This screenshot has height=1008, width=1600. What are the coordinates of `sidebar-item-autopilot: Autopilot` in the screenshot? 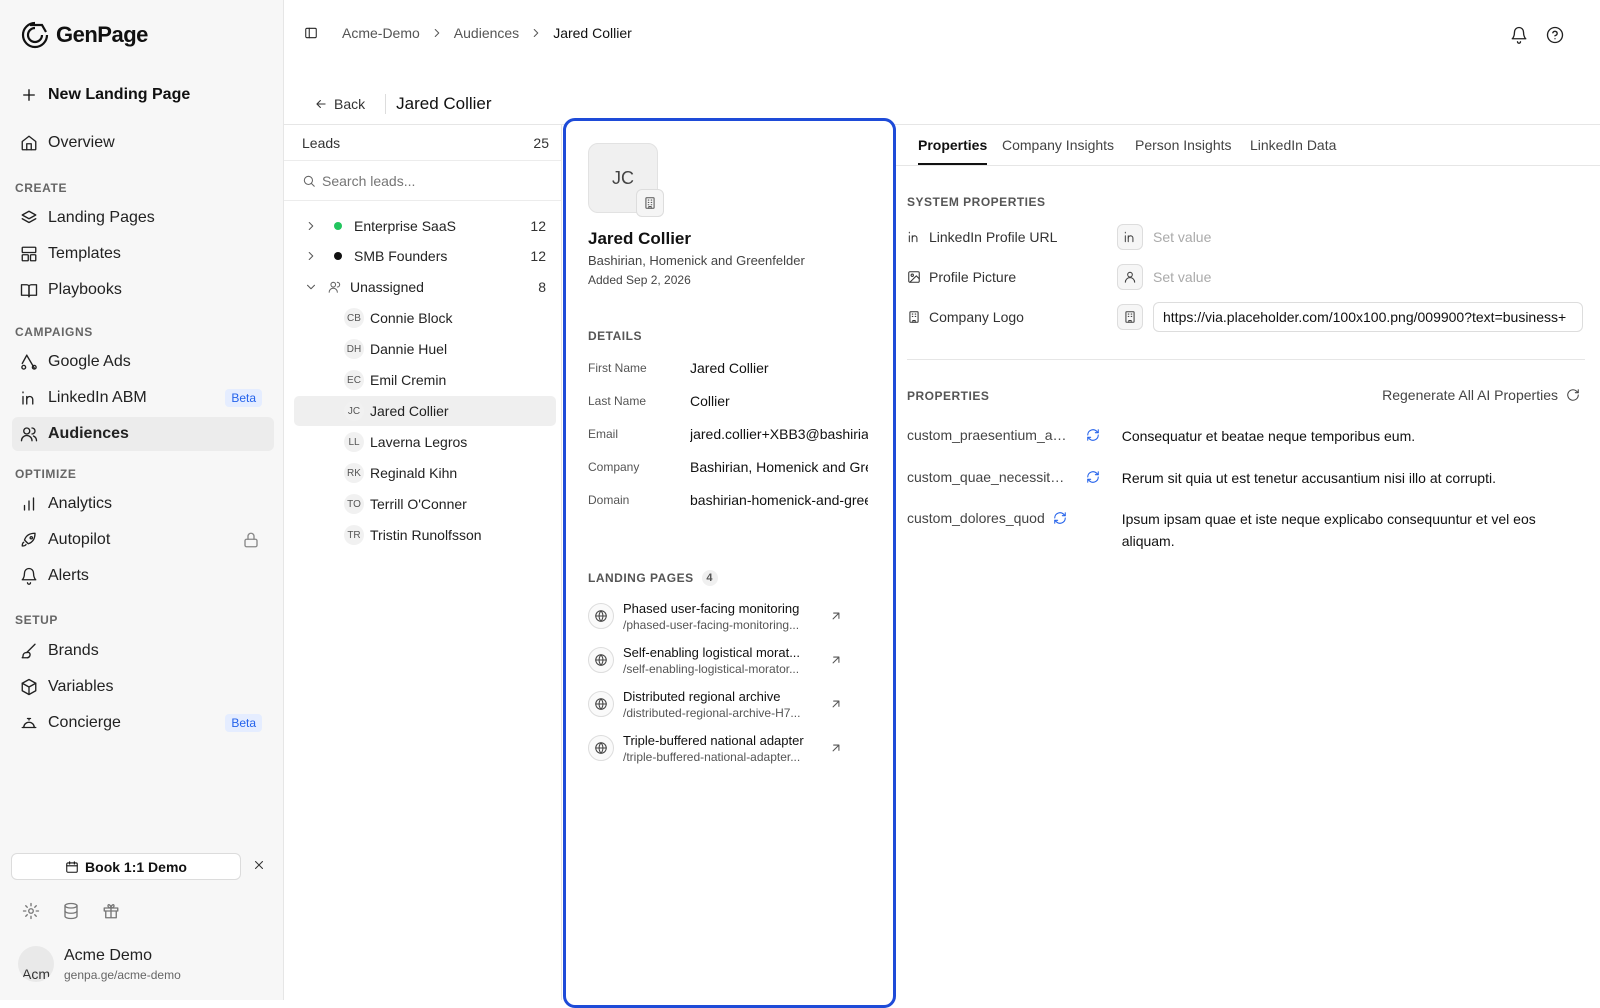 It's located at (143, 540).